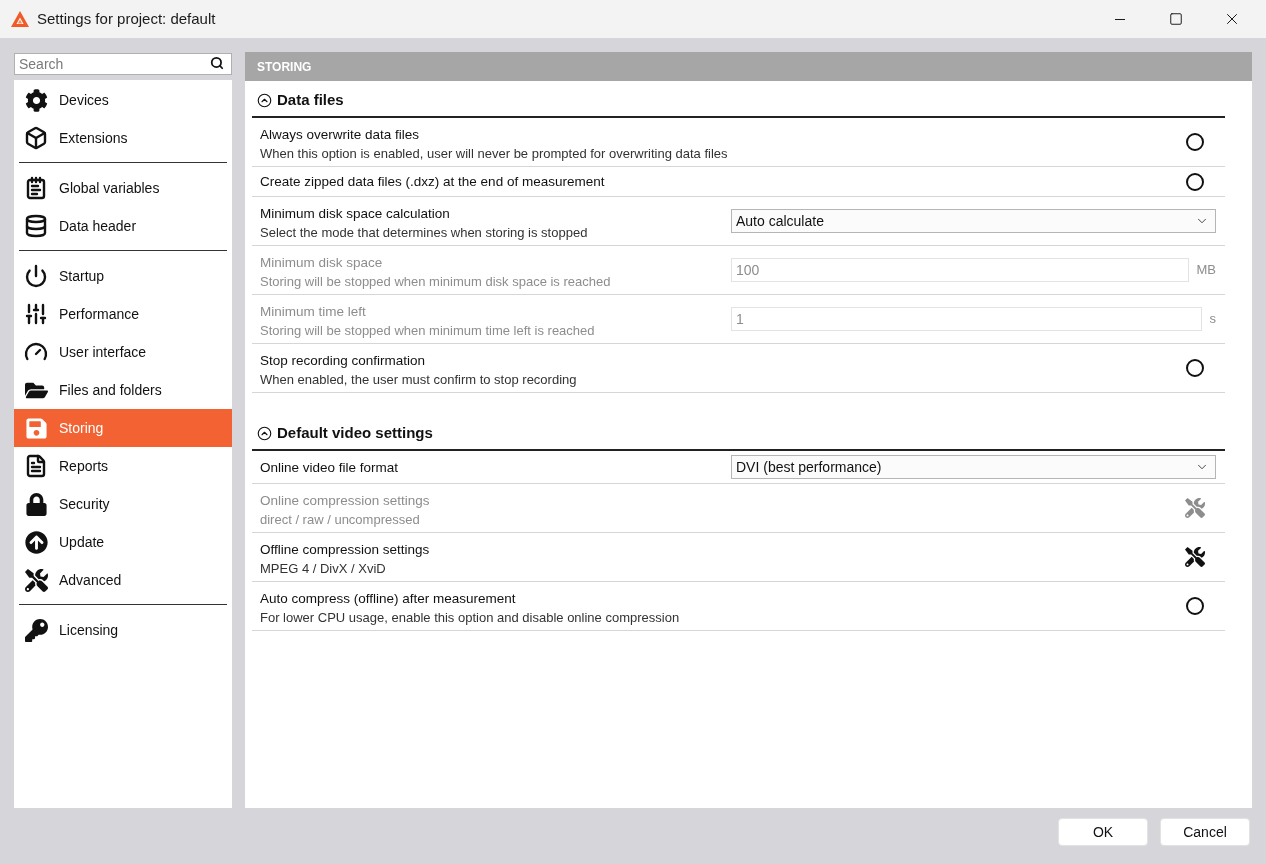  What do you see at coordinates (99, 314) in the screenshot?
I see `sidebar-label: Performance` at bounding box center [99, 314].